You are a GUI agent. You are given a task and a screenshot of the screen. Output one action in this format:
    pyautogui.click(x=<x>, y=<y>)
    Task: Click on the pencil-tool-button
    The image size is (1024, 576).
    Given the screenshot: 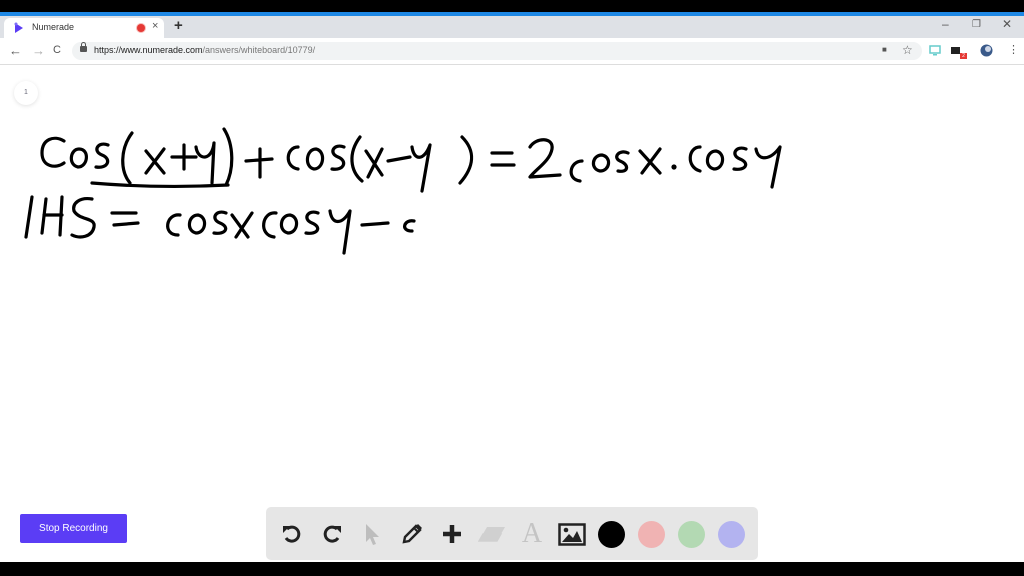 What is the action you would take?
    pyautogui.click(x=412, y=534)
    